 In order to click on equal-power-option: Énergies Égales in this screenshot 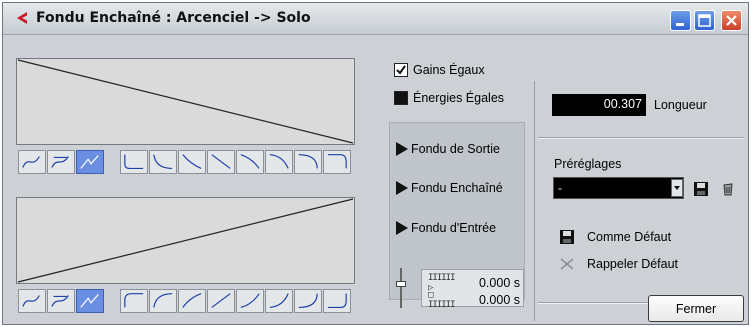, I will do `click(449, 98)`.